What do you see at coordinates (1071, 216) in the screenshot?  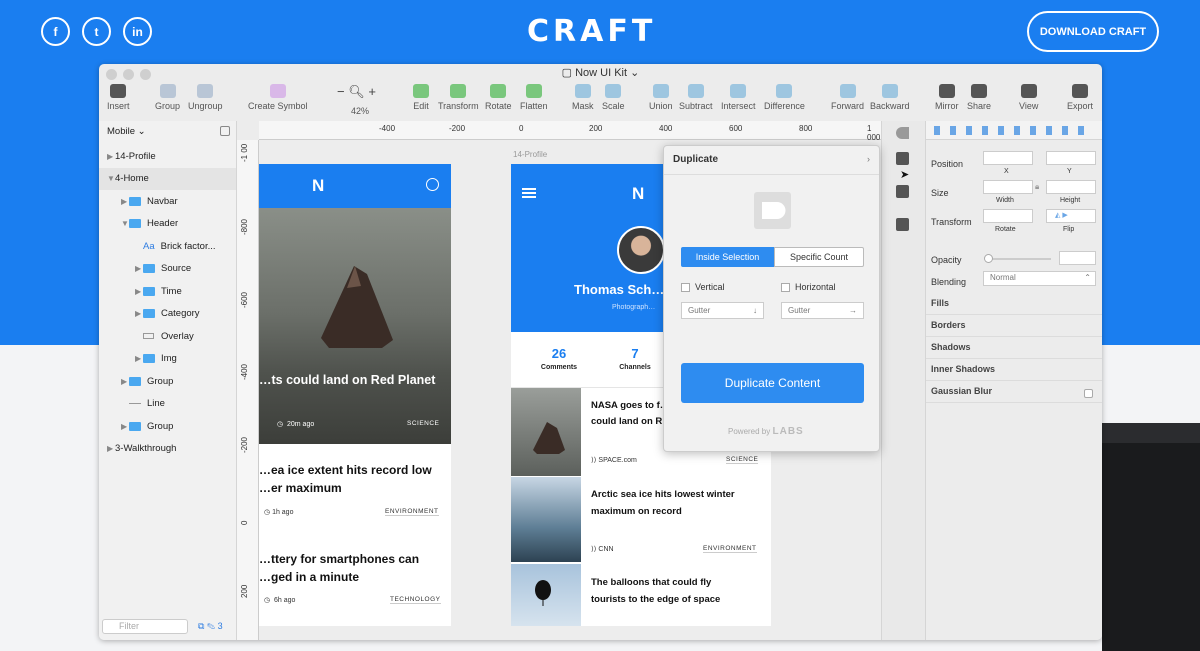 I see `flip-buttons: ◭ ▶` at bounding box center [1071, 216].